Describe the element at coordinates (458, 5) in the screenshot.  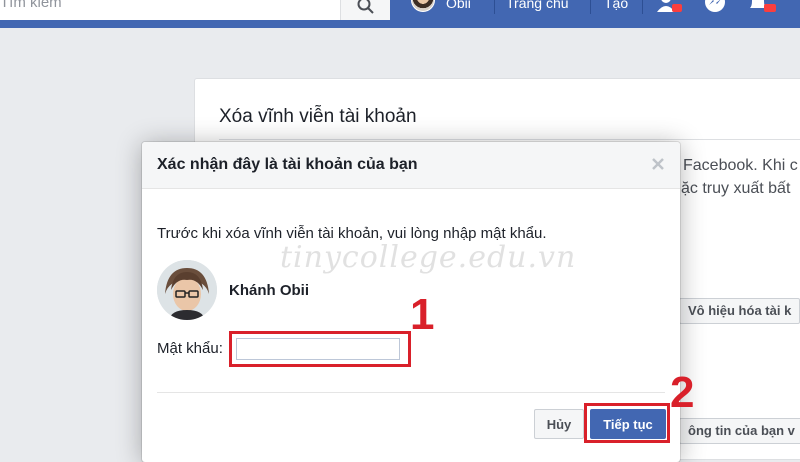
I see `profile-link: Obii` at that location.